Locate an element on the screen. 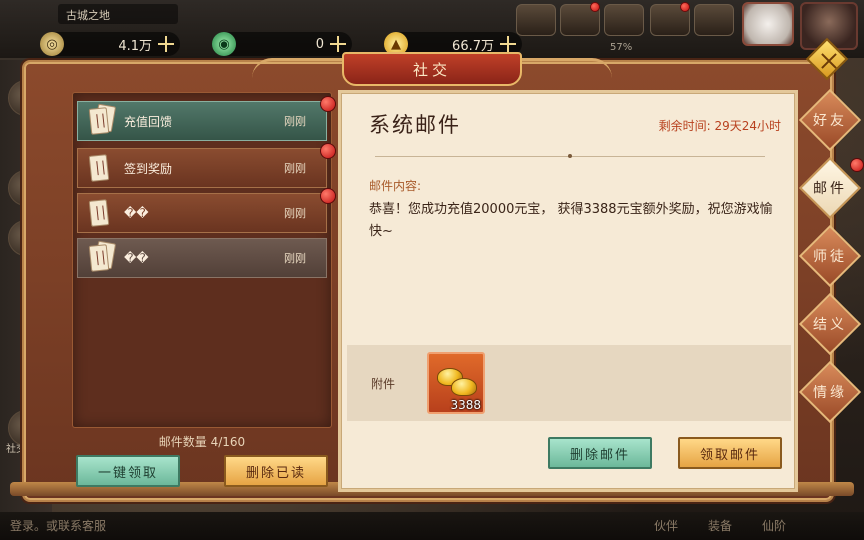 This screenshot has width=864, height=540. coin-currency: ◎ 4.1万 is located at coordinates (110, 44).